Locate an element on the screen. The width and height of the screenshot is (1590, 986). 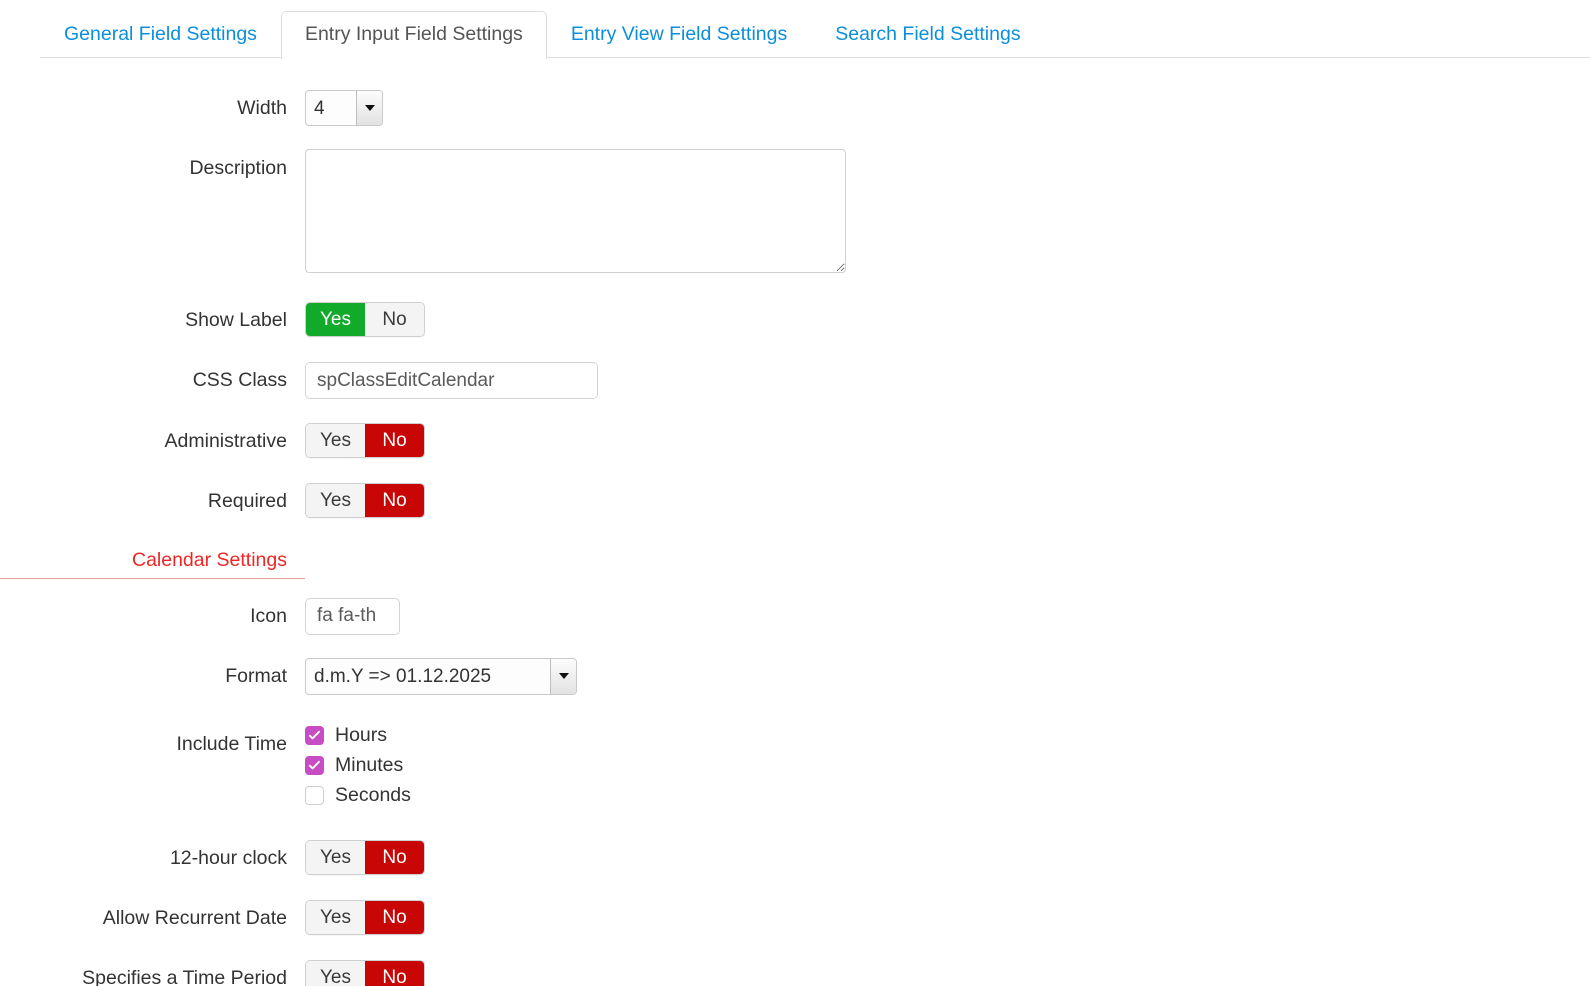
format-select: d.m.Y => 01.12.2025 is located at coordinates (441, 676).